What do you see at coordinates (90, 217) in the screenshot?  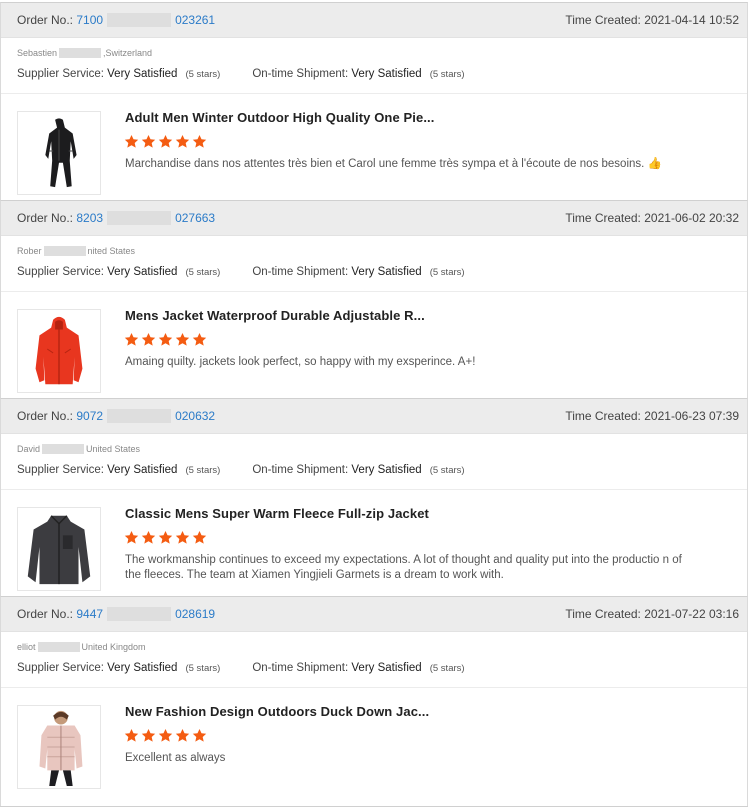 I see `order-no-prefix: 8203` at bounding box center [90, 217].